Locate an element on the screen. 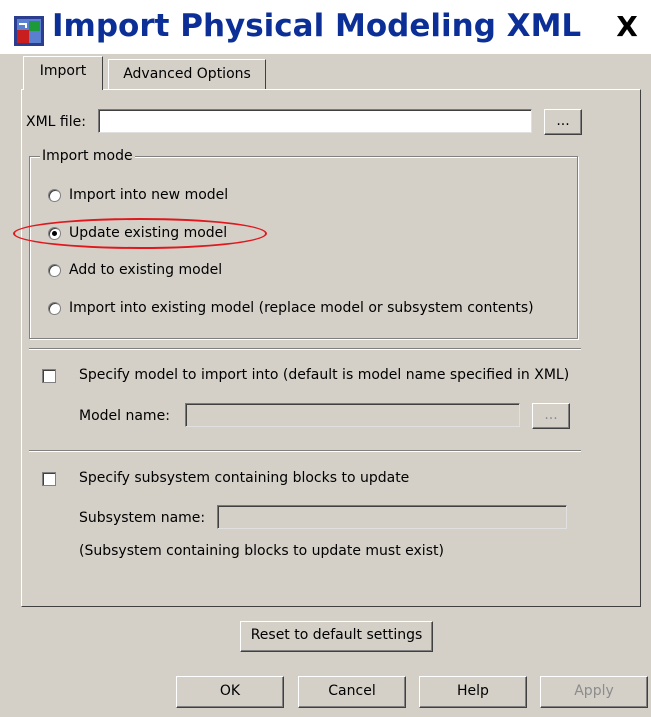 This screenshot has width=651, height=717. radio-import-into-existing-model is located at coordinates (54, 308).